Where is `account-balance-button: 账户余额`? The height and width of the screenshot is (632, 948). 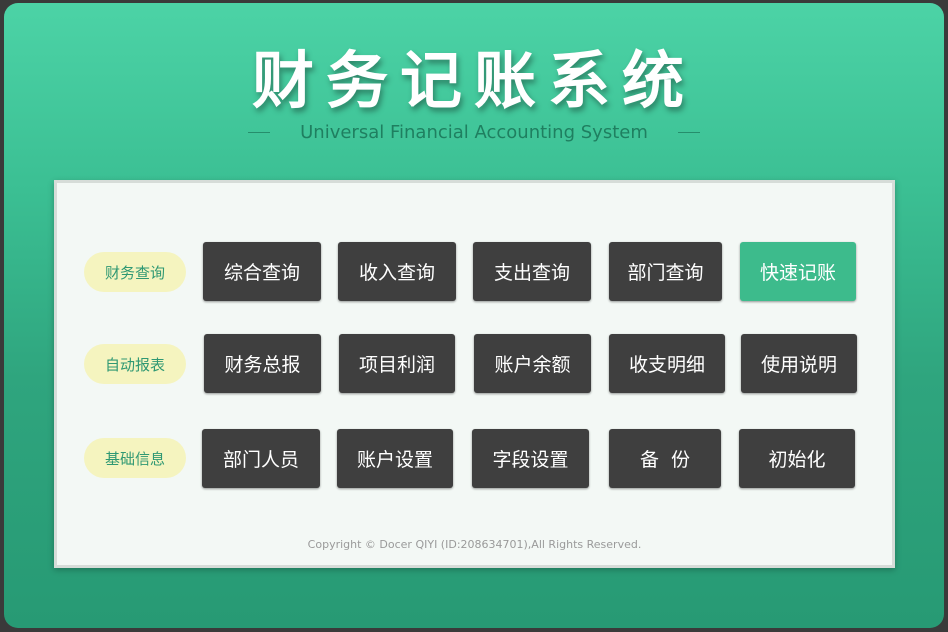 account-balance-button: 账户余额 is located at coordinates (532, 363).